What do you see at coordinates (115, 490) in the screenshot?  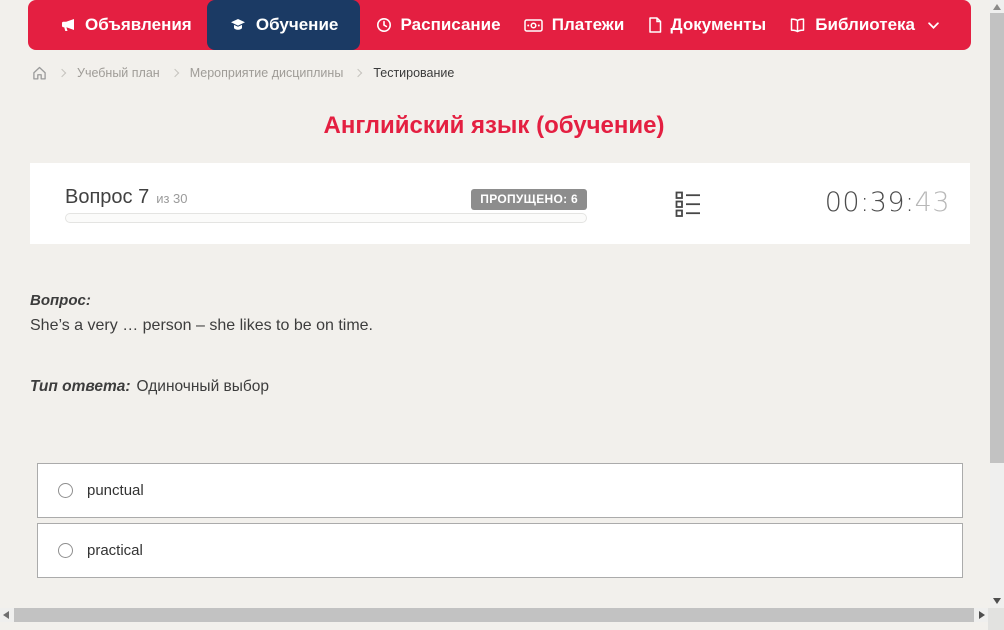 I see `option-label: punctual` at bounding box center [115, 490].